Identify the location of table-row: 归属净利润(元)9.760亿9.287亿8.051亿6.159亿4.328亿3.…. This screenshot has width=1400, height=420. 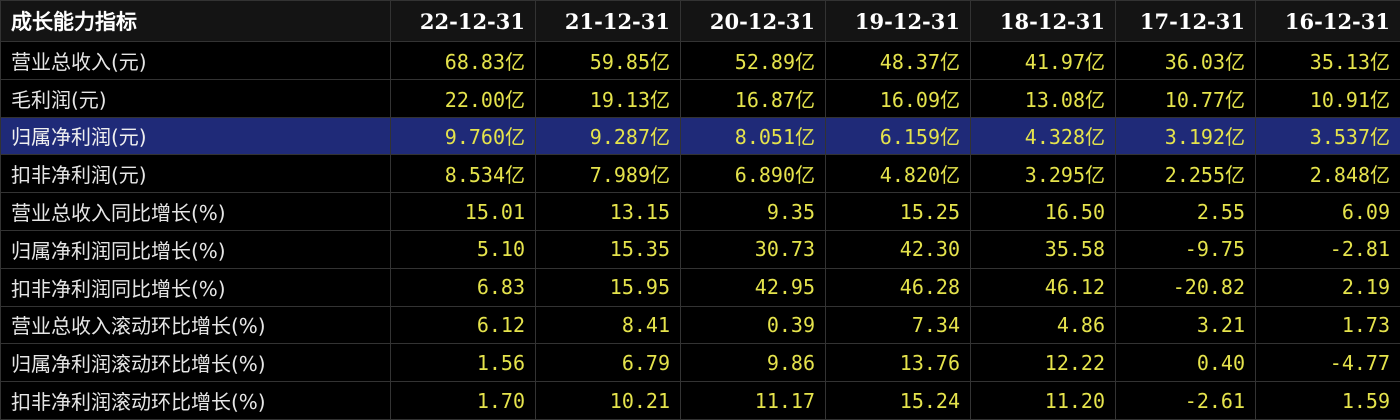
(700, 136).